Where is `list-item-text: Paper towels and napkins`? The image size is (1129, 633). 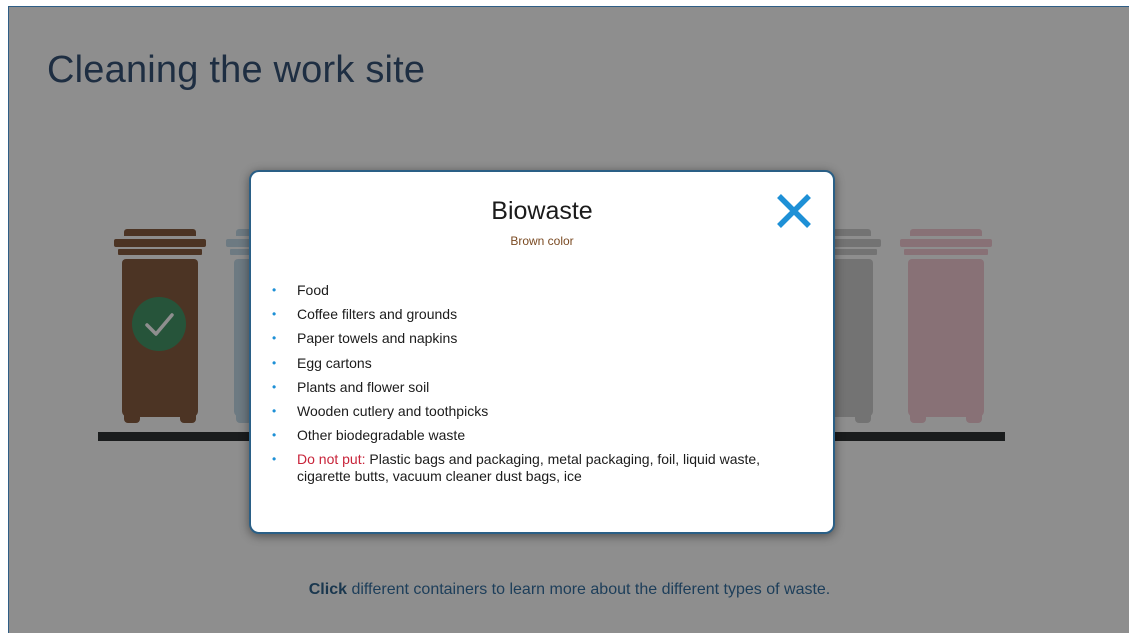 list-item-text: Paper towels and napkins is located at coordinates (377, 338).